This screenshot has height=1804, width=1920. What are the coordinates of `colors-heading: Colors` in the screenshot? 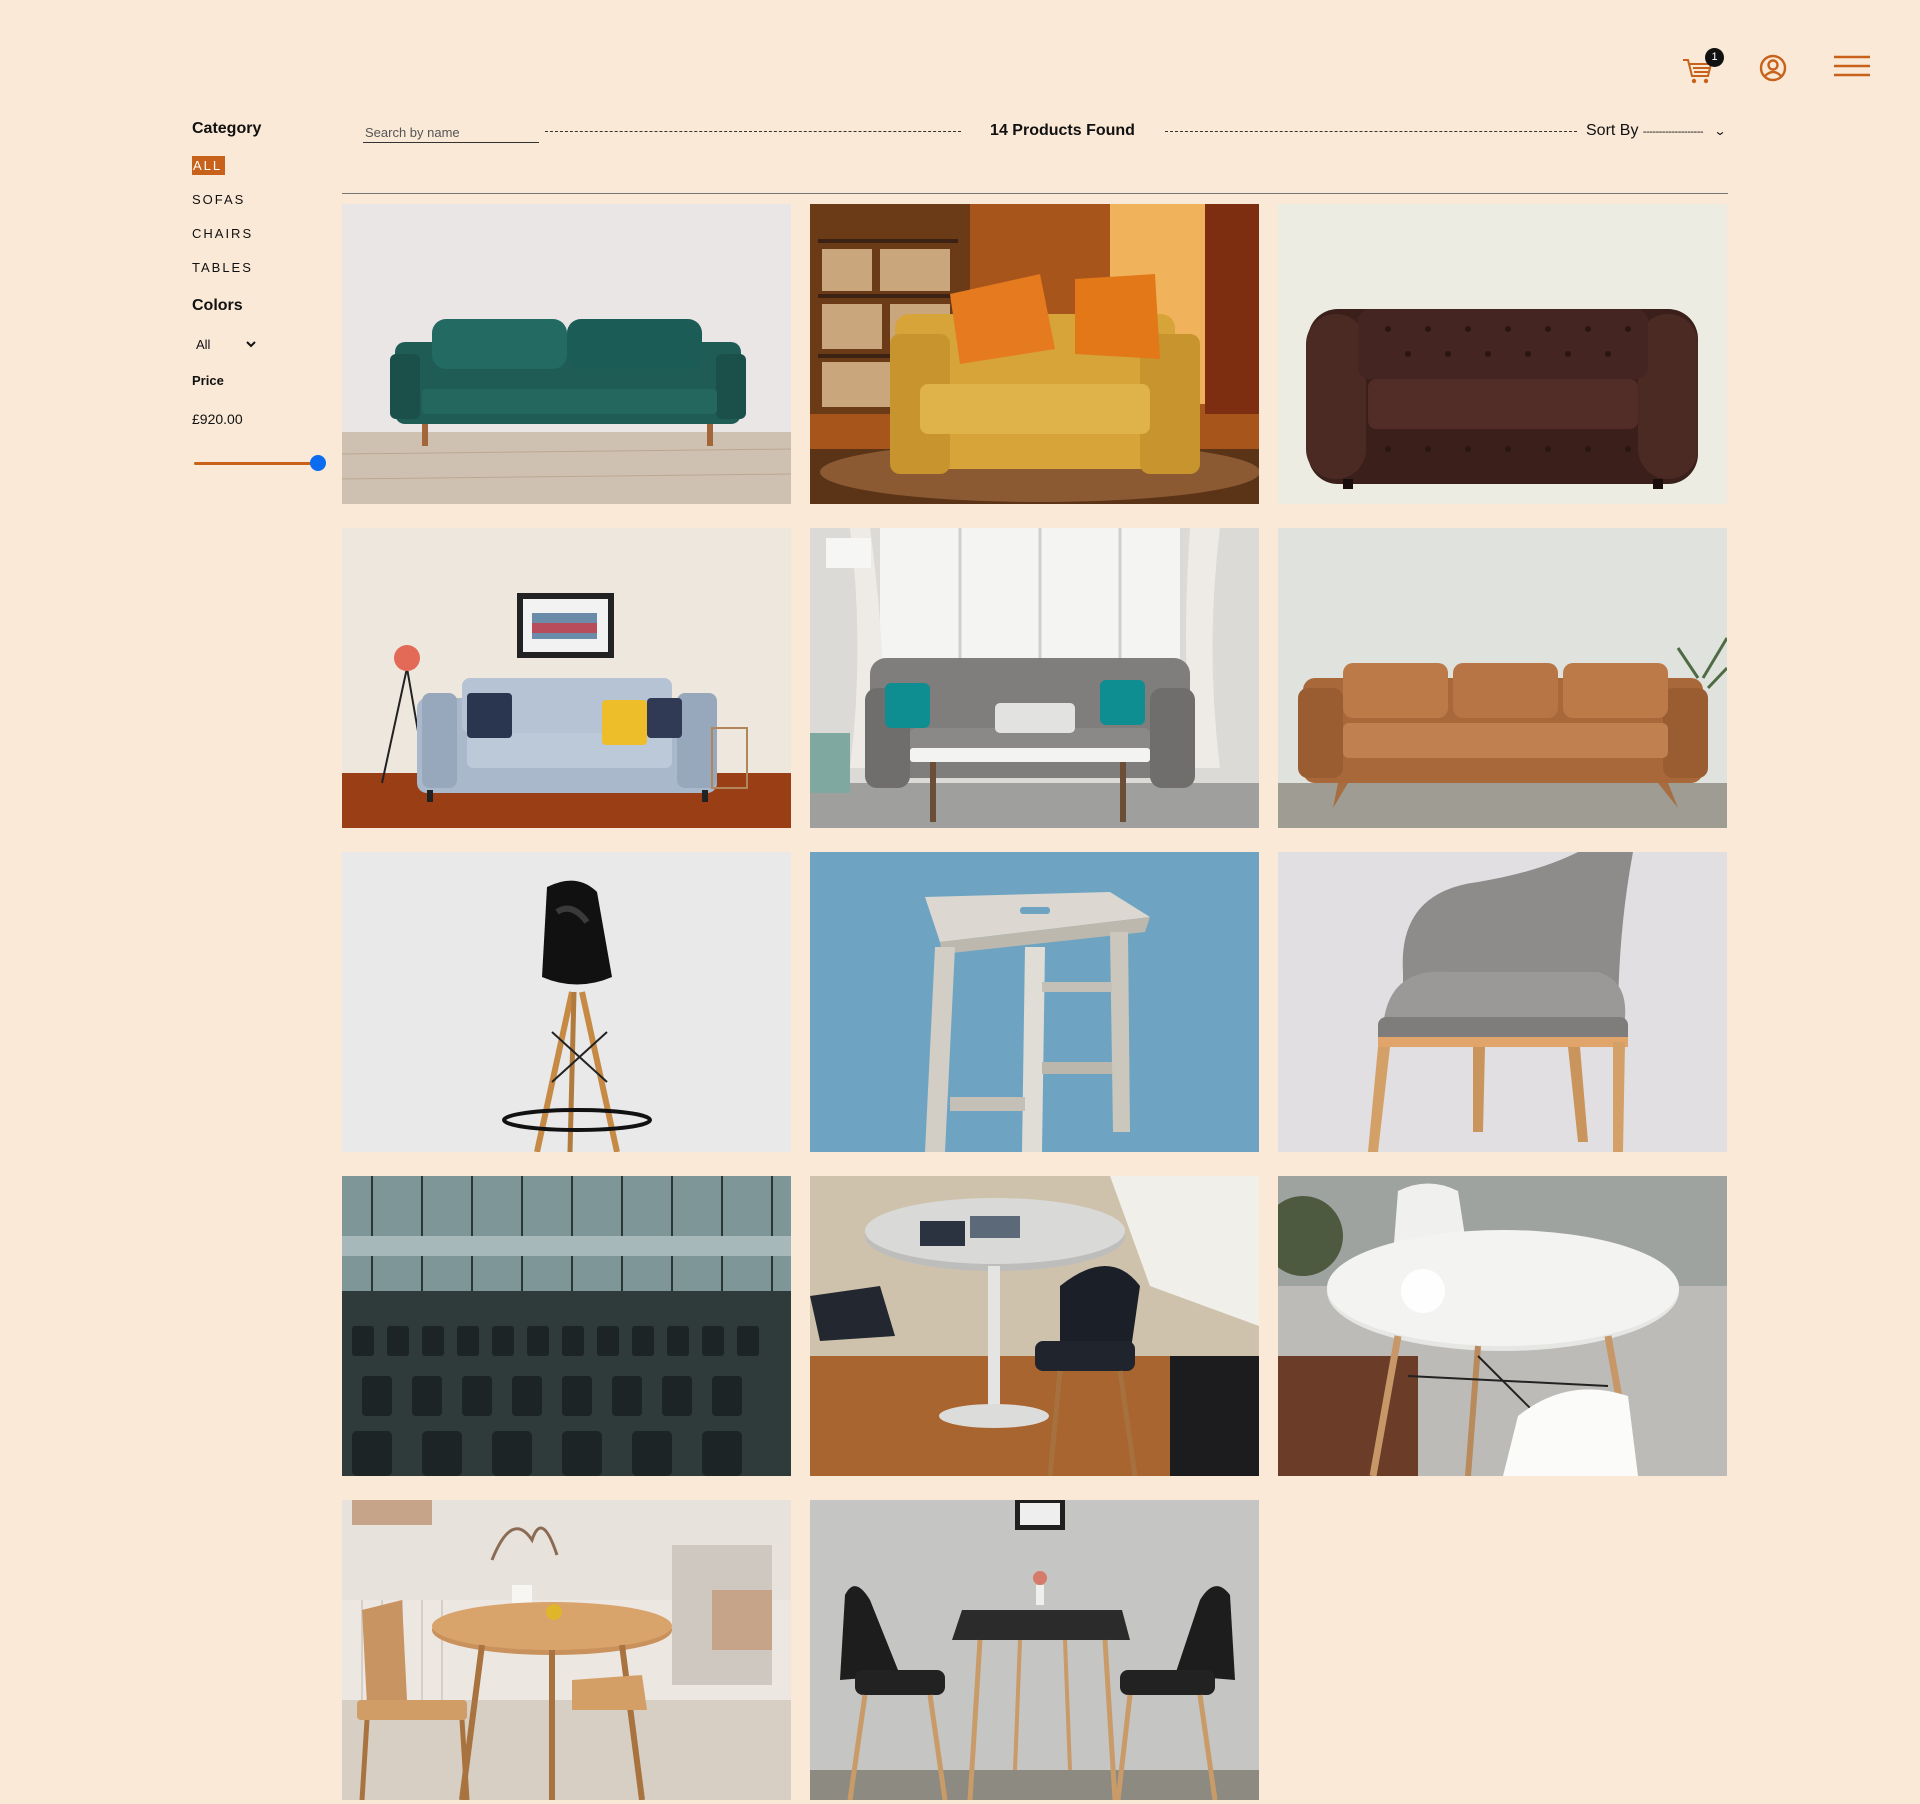 It's located at (217, 305).